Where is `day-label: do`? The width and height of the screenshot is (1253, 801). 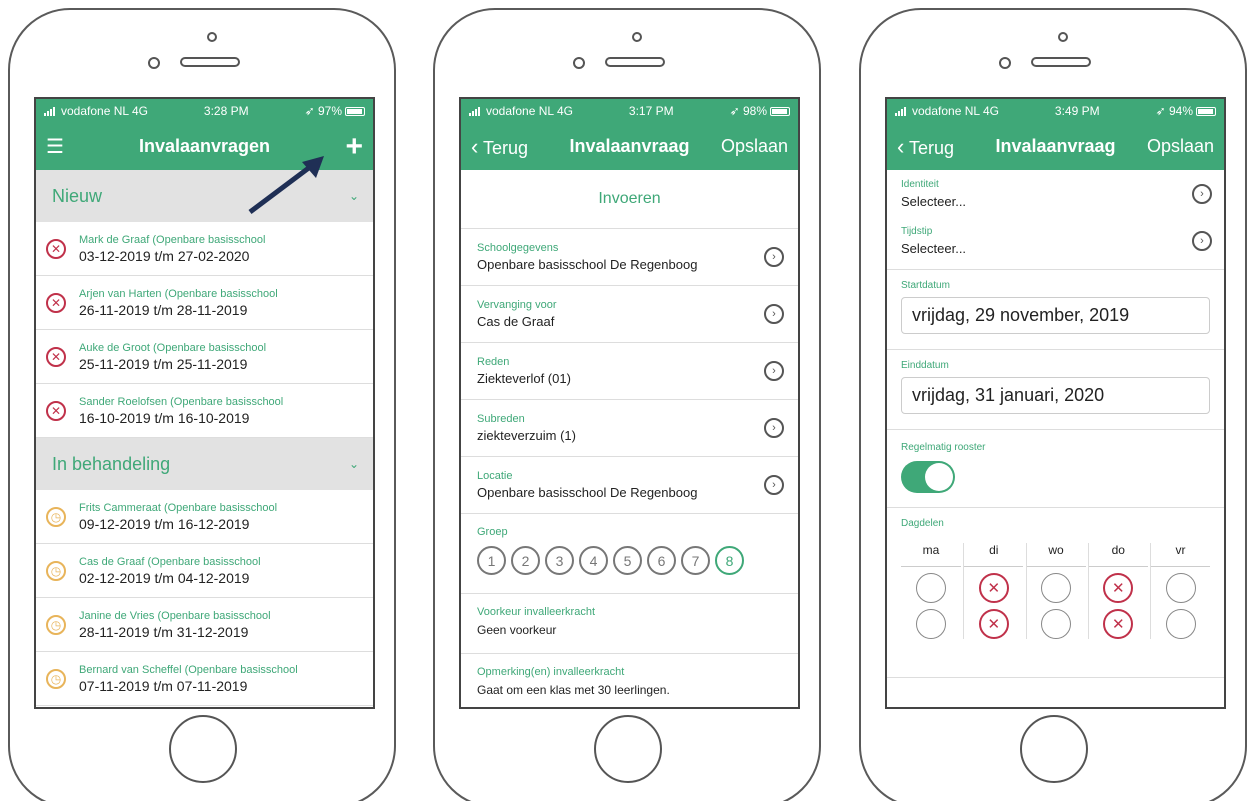
day-label: do is located at coordinates (1118, 555).